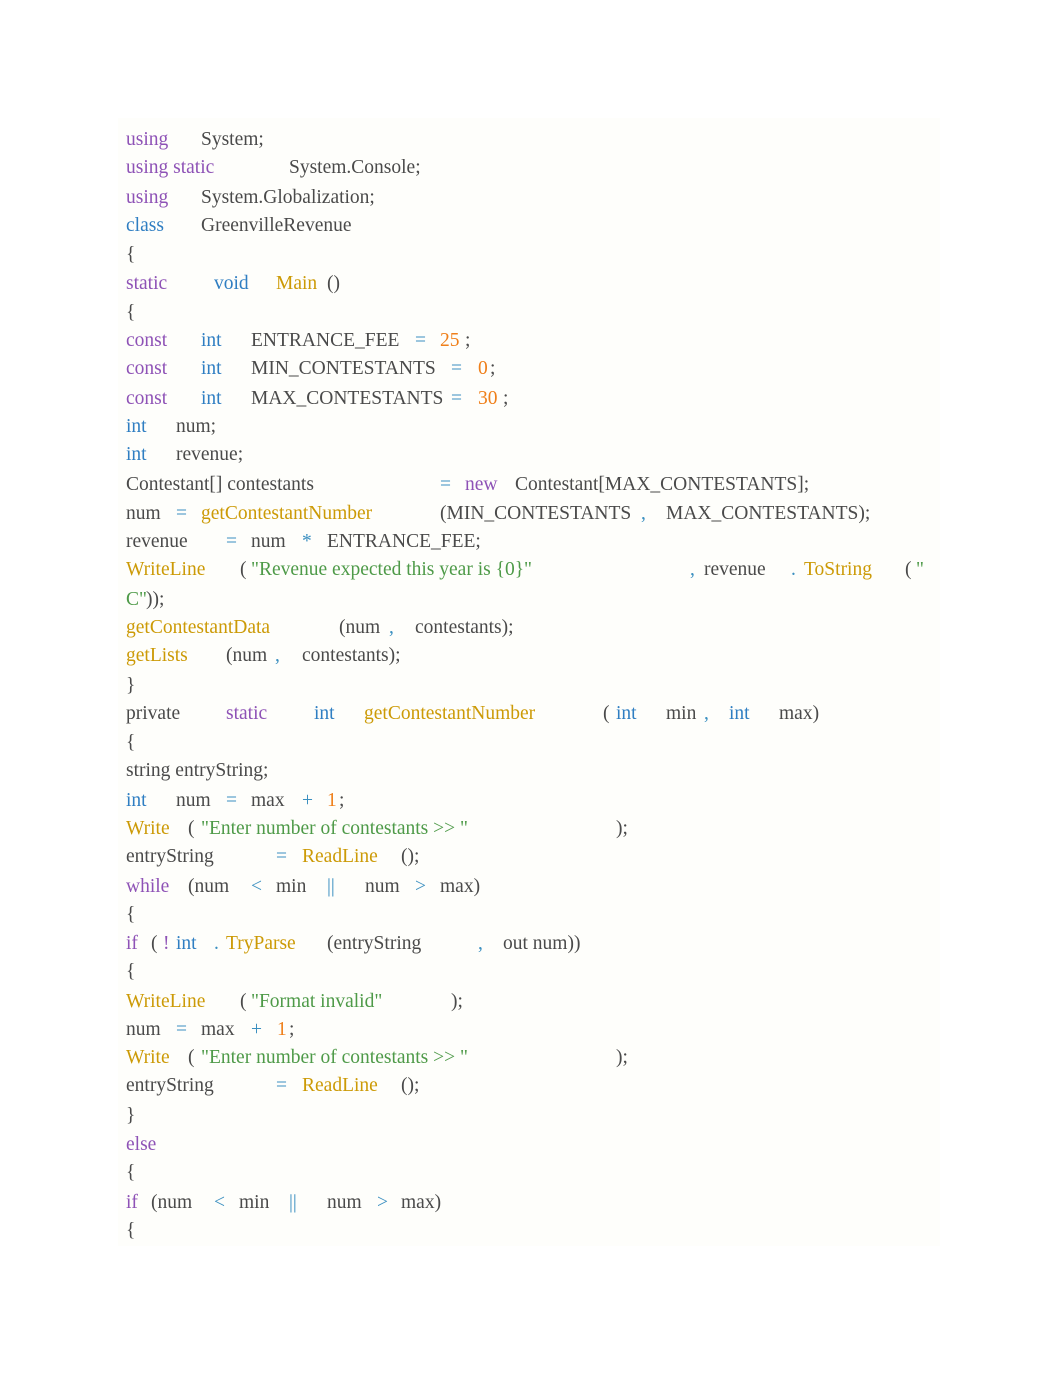 The image size is (1062, 1377). I want to click on code-line: if (! int. TryParse (entryString, out num)), so click(529, 944).